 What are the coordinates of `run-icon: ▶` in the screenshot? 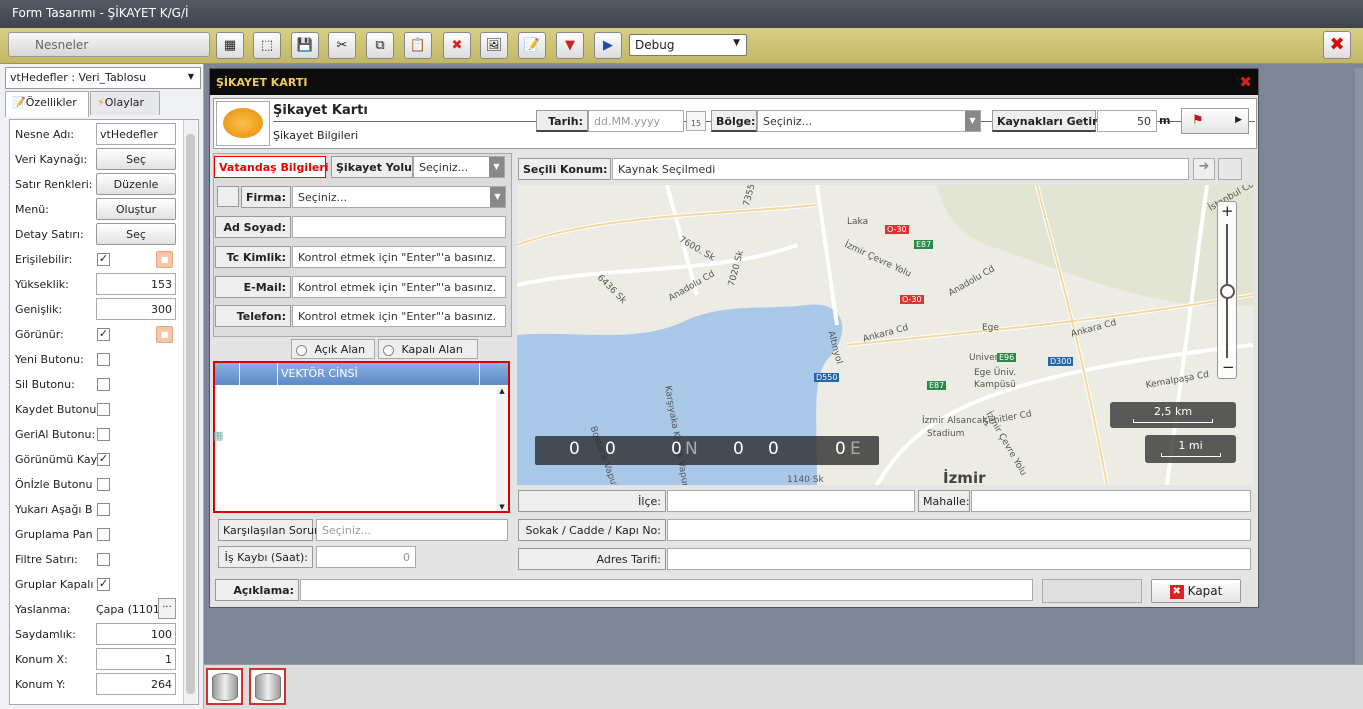 It's located at (608, 45).